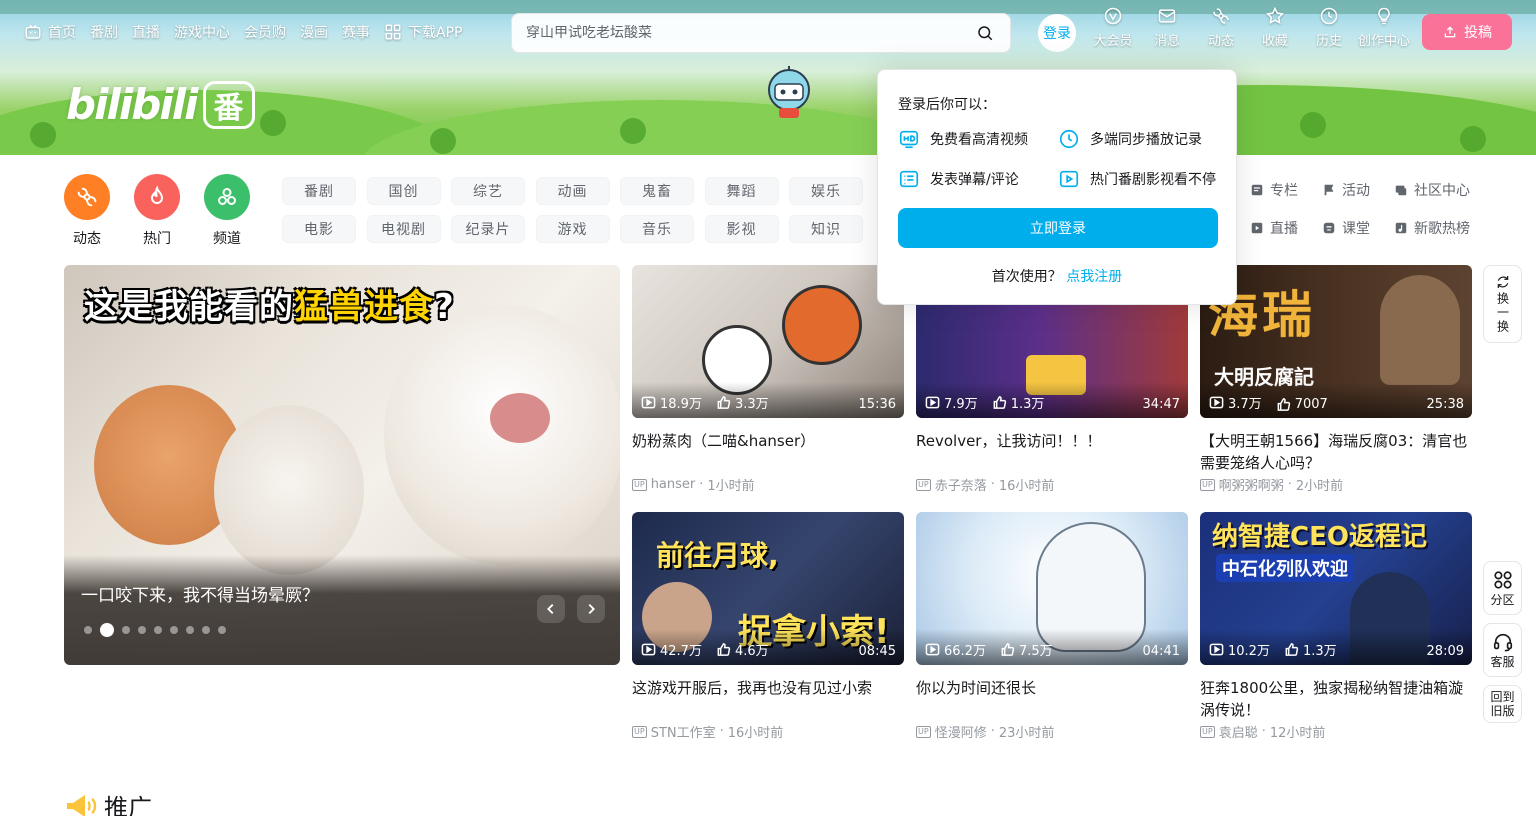 The width and height of the screenshot is (1536, 816). What do you see at coordinates (1328, 41) in the screenshot?
I see `user-icon-label: 历史` at bounding box center [1328, 41].